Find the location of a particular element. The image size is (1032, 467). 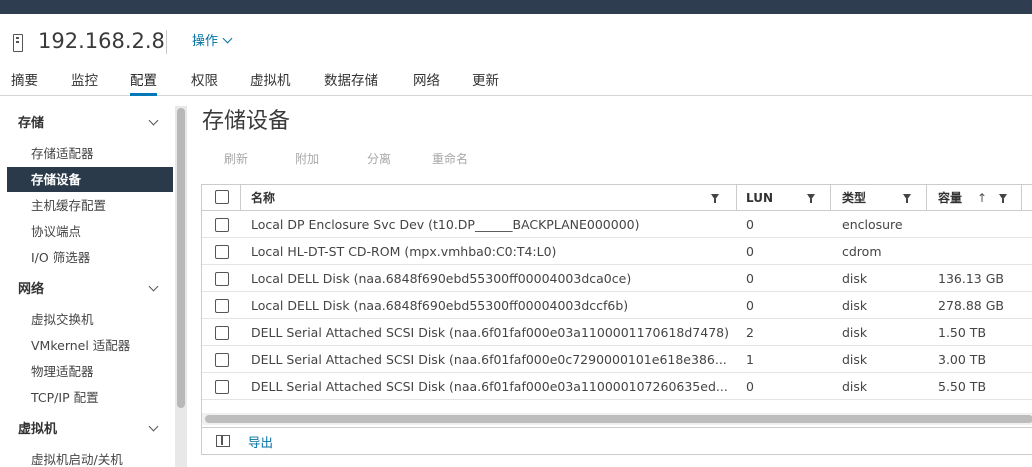

host-title: 192.168.2.8 is located at coordinates (101, 41).